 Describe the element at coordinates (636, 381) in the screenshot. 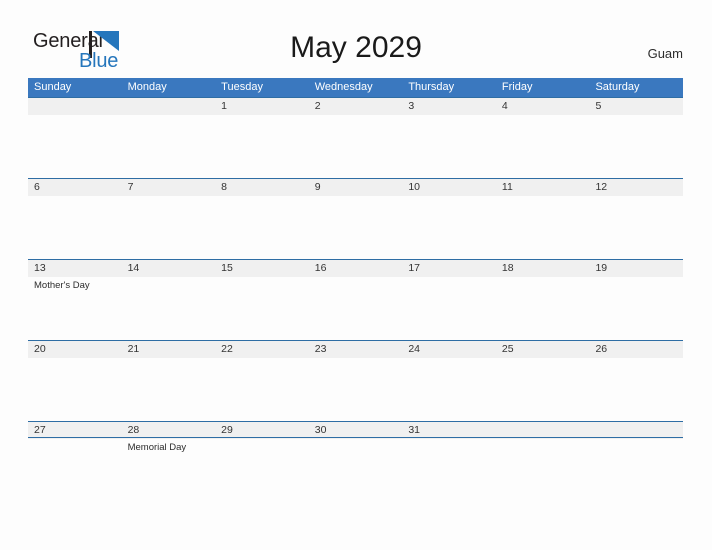

I see `day-cell: 26` at that location.